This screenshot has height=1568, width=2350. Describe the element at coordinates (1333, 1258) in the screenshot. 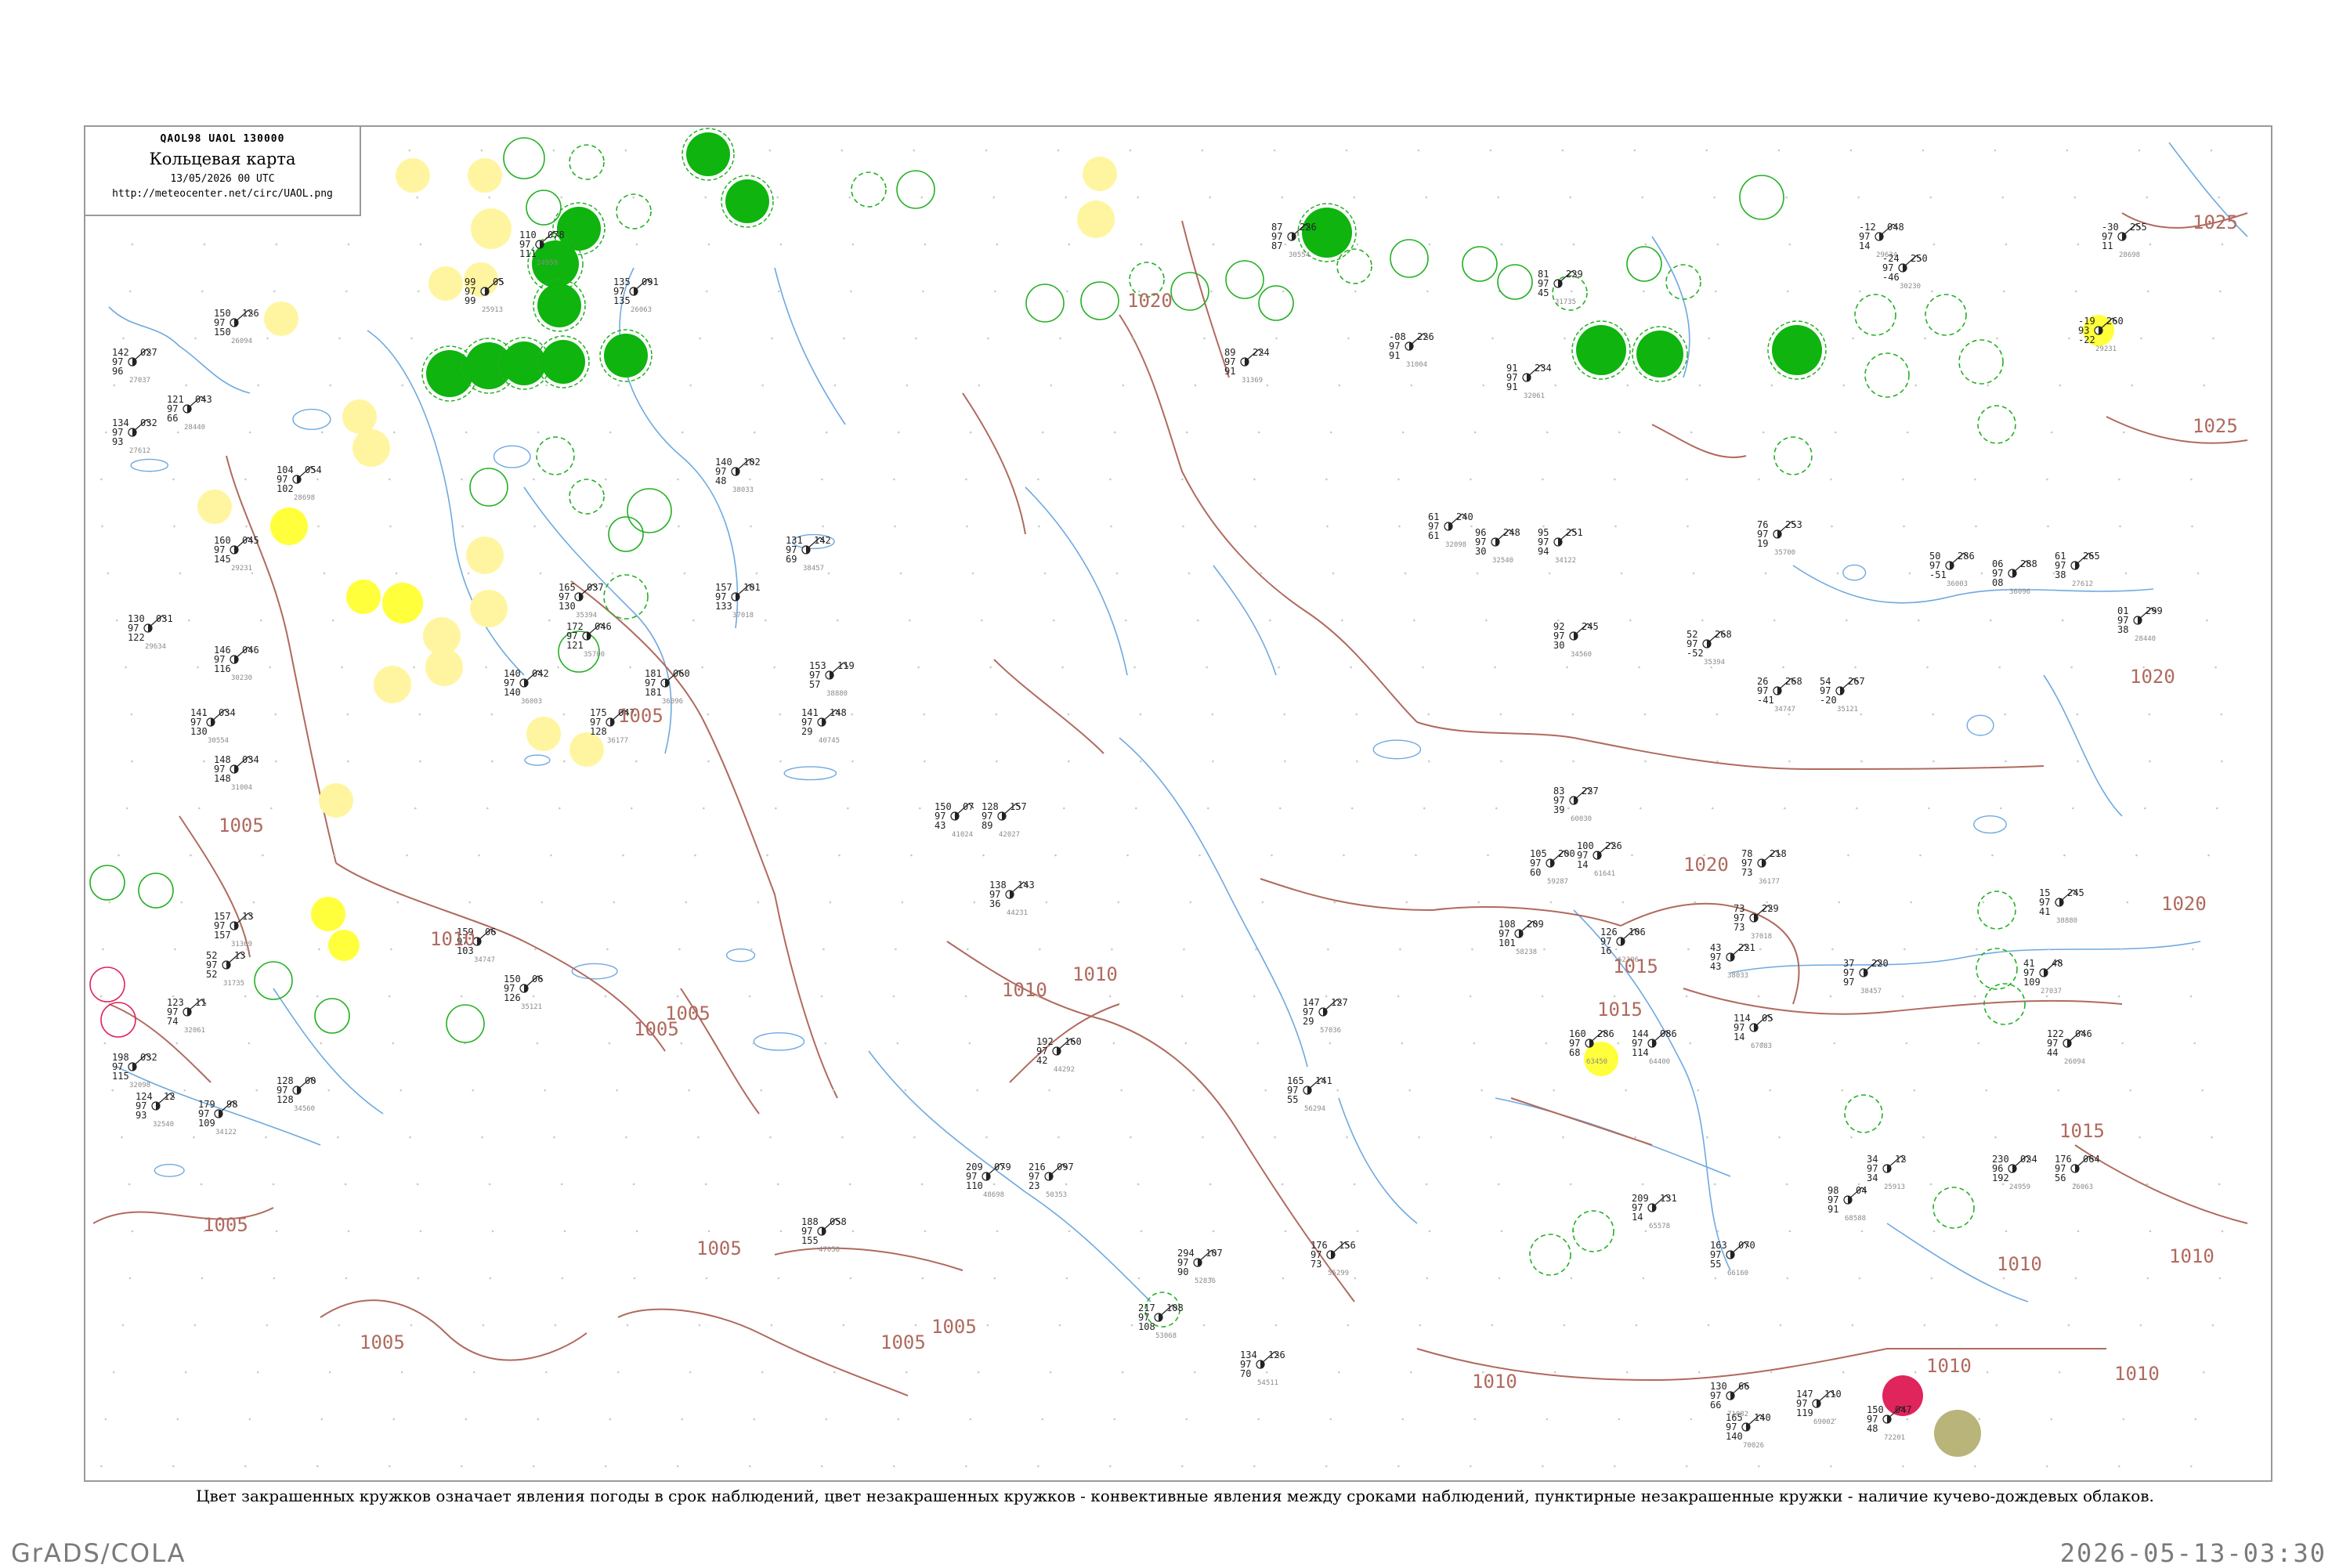

I see `station-plot: 176971567355299` at that location.